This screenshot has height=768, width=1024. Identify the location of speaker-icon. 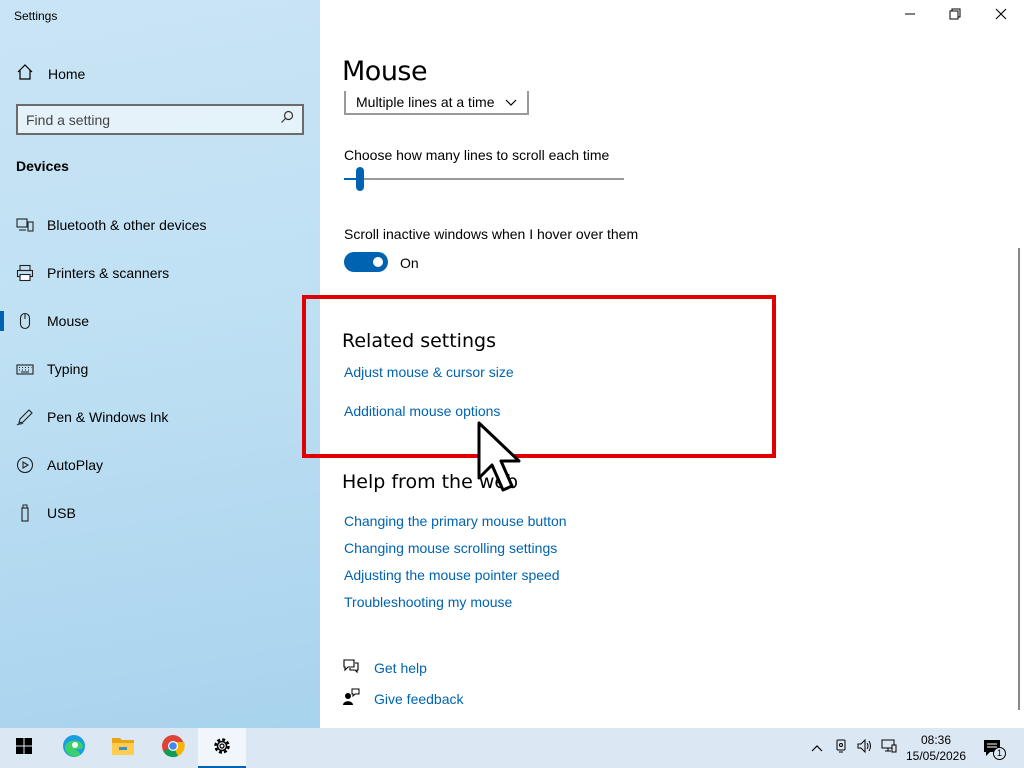
(865, 748).